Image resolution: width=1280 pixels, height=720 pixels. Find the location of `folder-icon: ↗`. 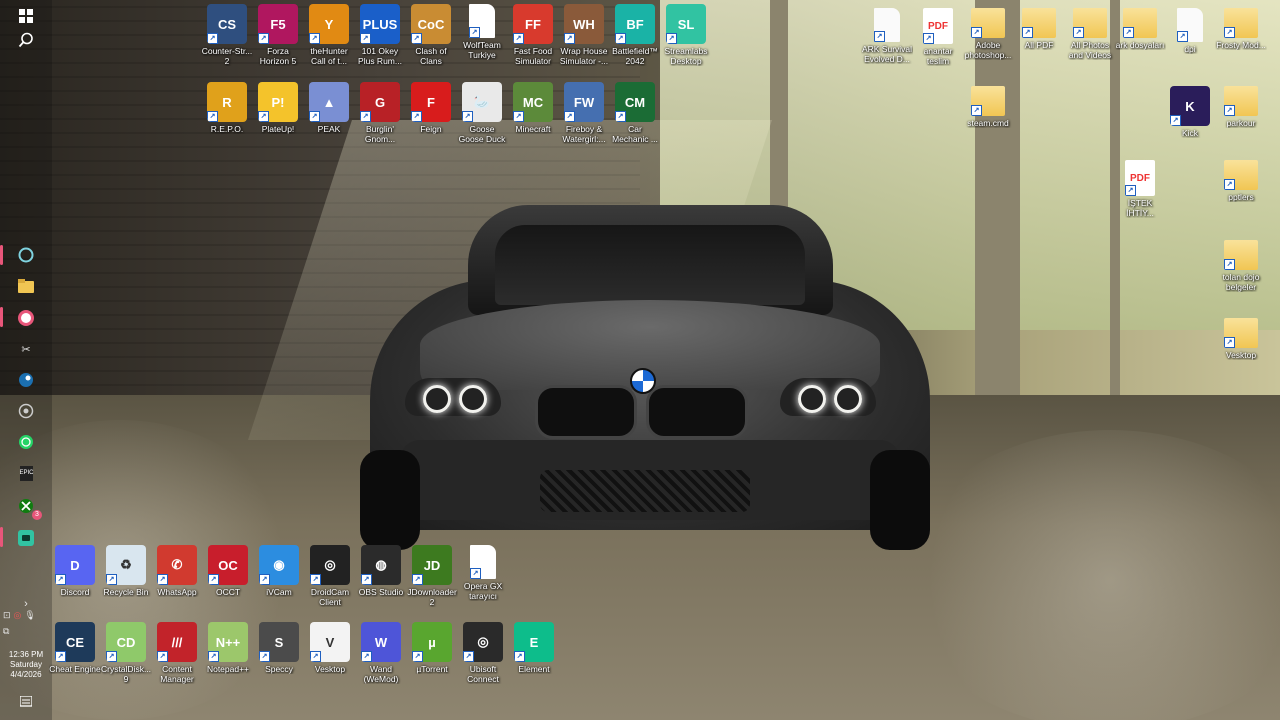

folder-icon: ↗ is located at coordinates (1241, 255).